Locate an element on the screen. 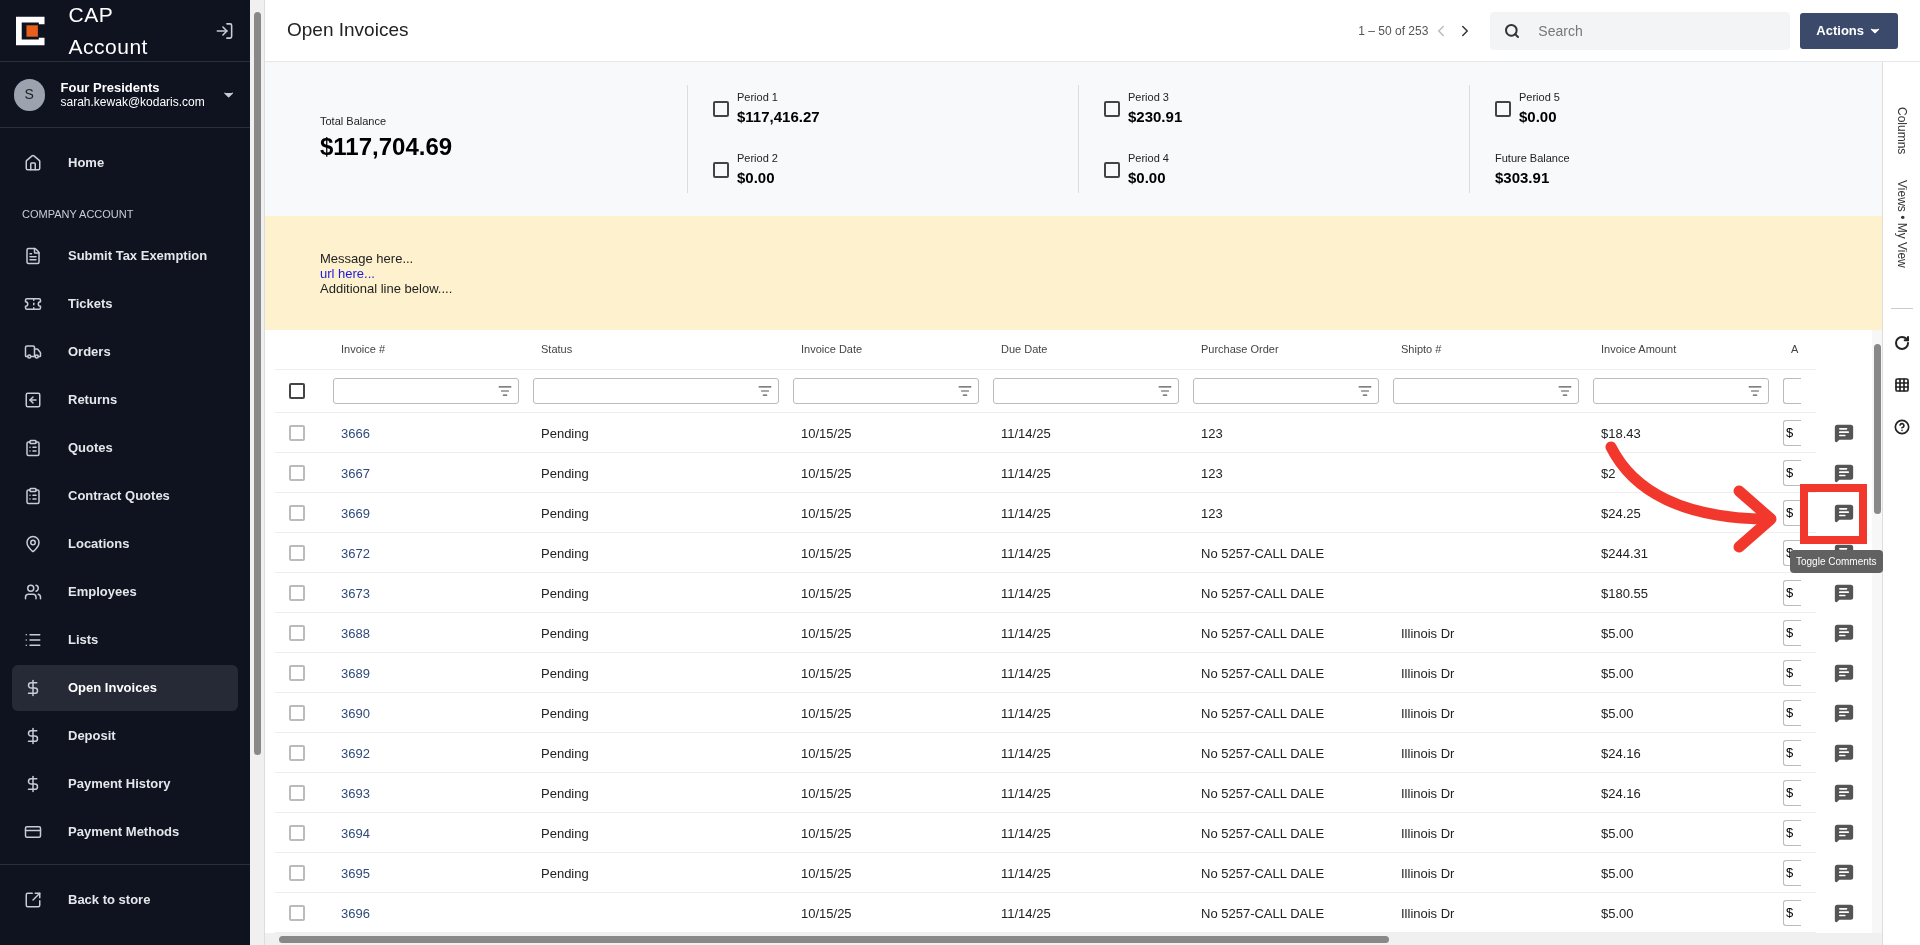 The image size is (1920, 945). sidebar-item: Quotes is located at coordinates (125, 447).